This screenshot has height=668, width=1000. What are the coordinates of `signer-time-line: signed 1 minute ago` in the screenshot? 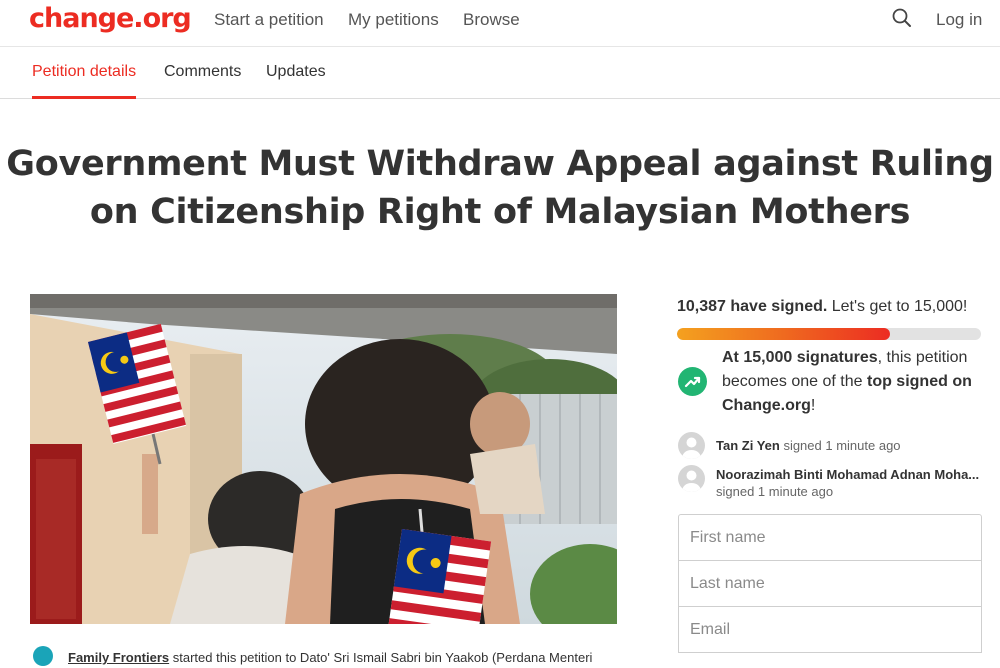 It's located at (774, 492).